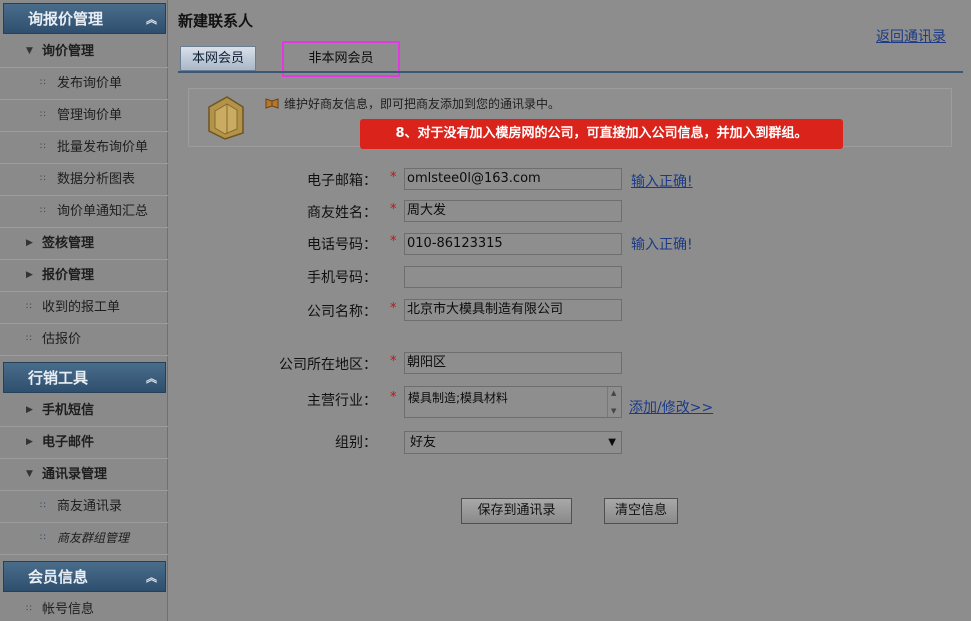 The image size is (971, 621). Describe the element at coordinates (84, 340) in the screenshot. I see `sidebar-item-estimate: ∷ 估报价` at that location.